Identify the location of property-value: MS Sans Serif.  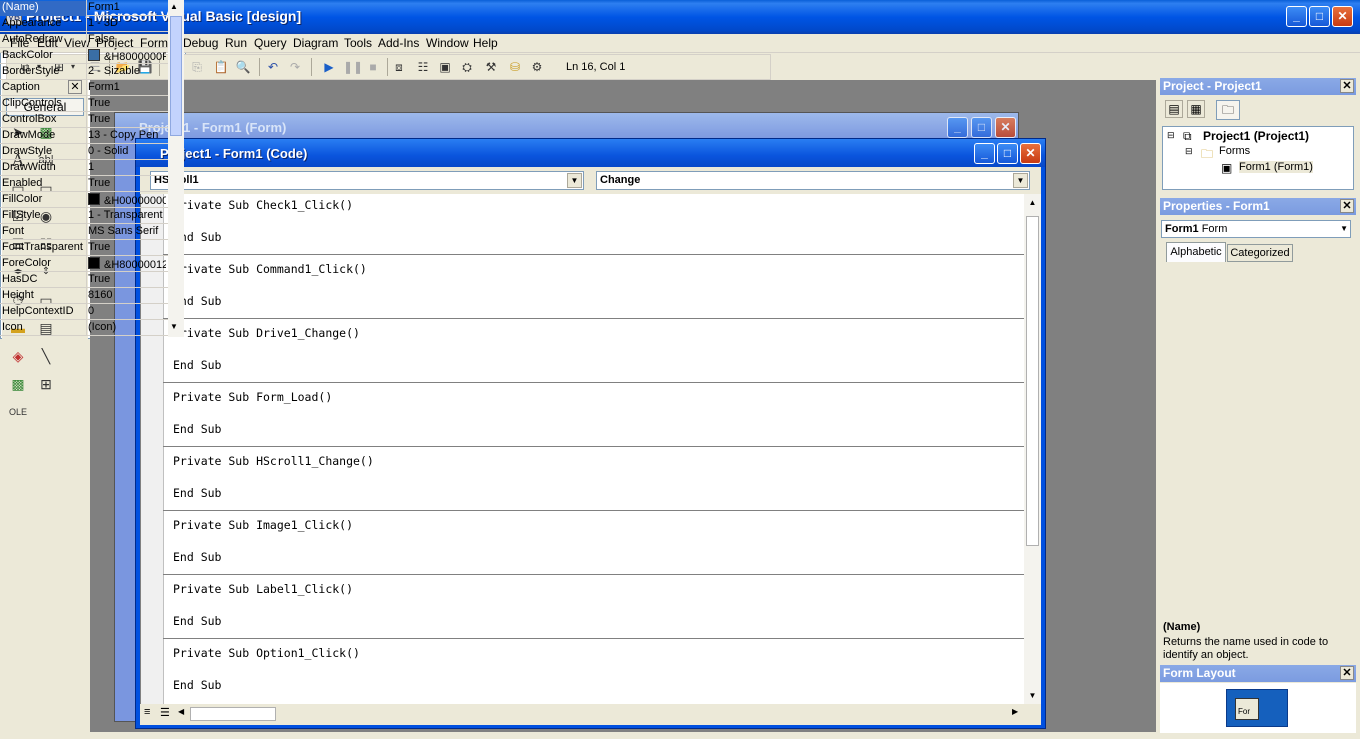
(127, 231).